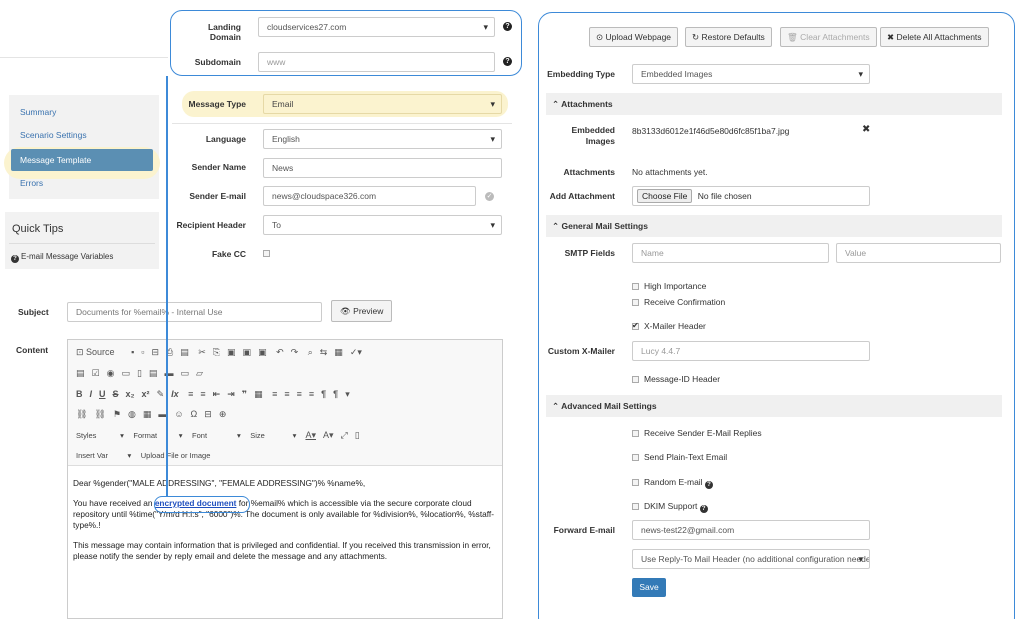 The image size is (1024, 619). What do you see at coordinates (362, 311) in the screenshot?
I see `preview-button: 👁 Preview` at bounding box center [362, 311].